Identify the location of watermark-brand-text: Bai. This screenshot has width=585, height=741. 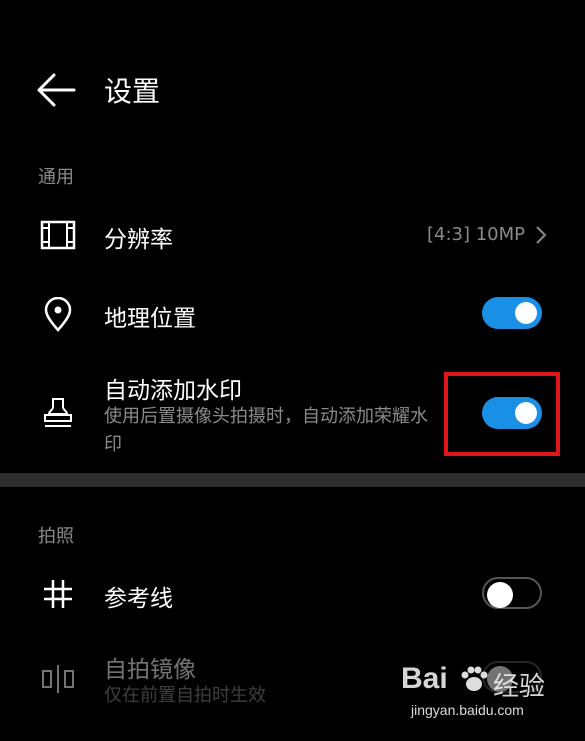
(424, 678).